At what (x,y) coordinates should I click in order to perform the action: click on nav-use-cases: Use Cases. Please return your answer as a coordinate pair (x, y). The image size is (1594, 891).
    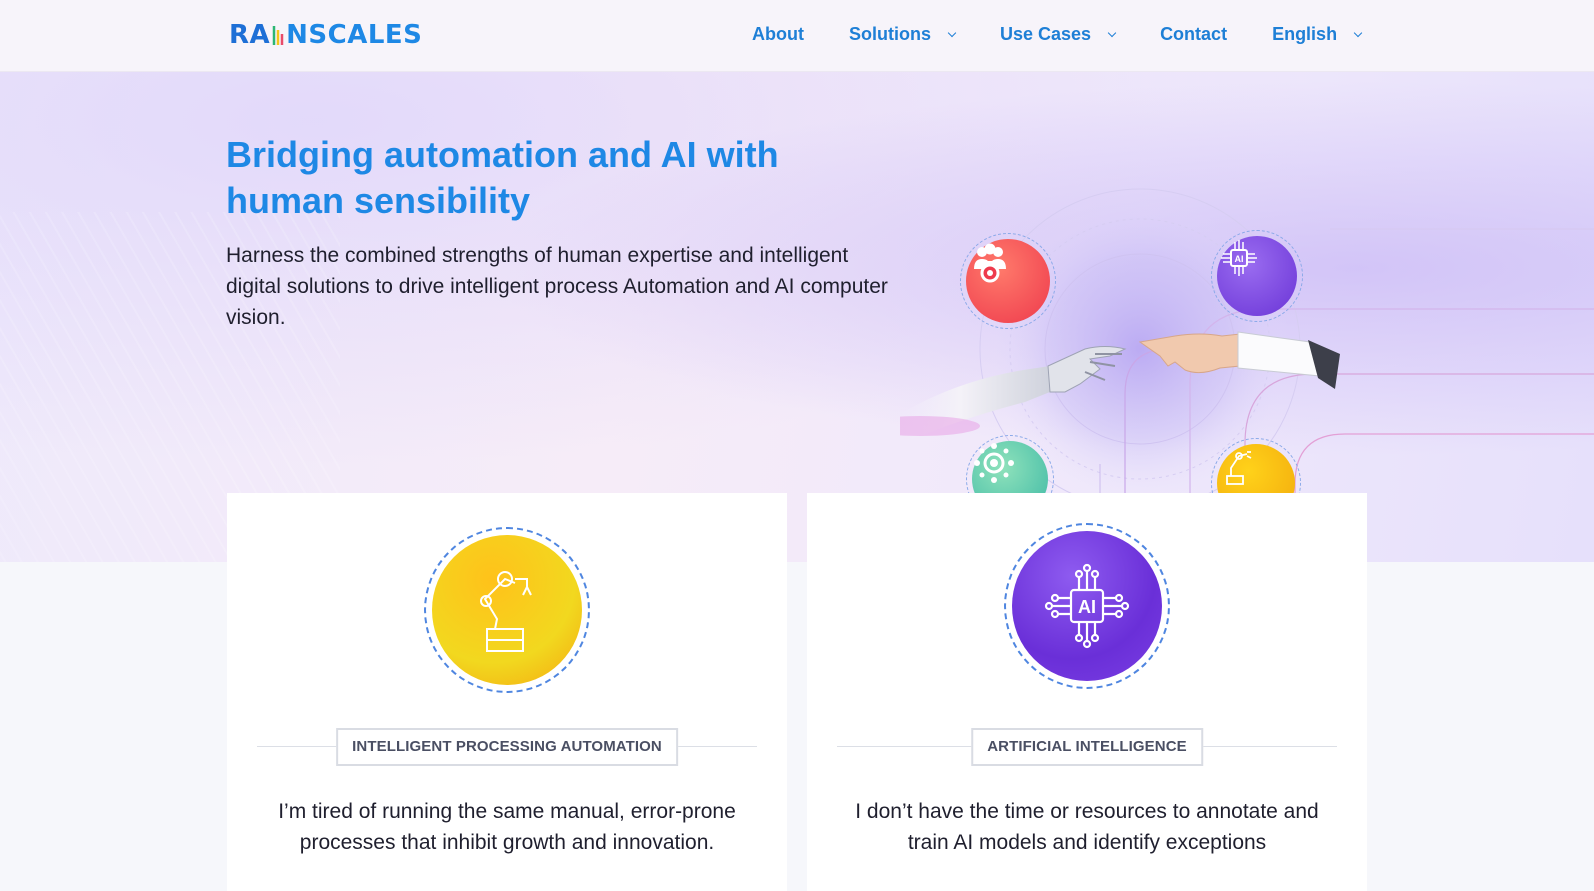
    Looking at the image, I should click on (1058, 34).